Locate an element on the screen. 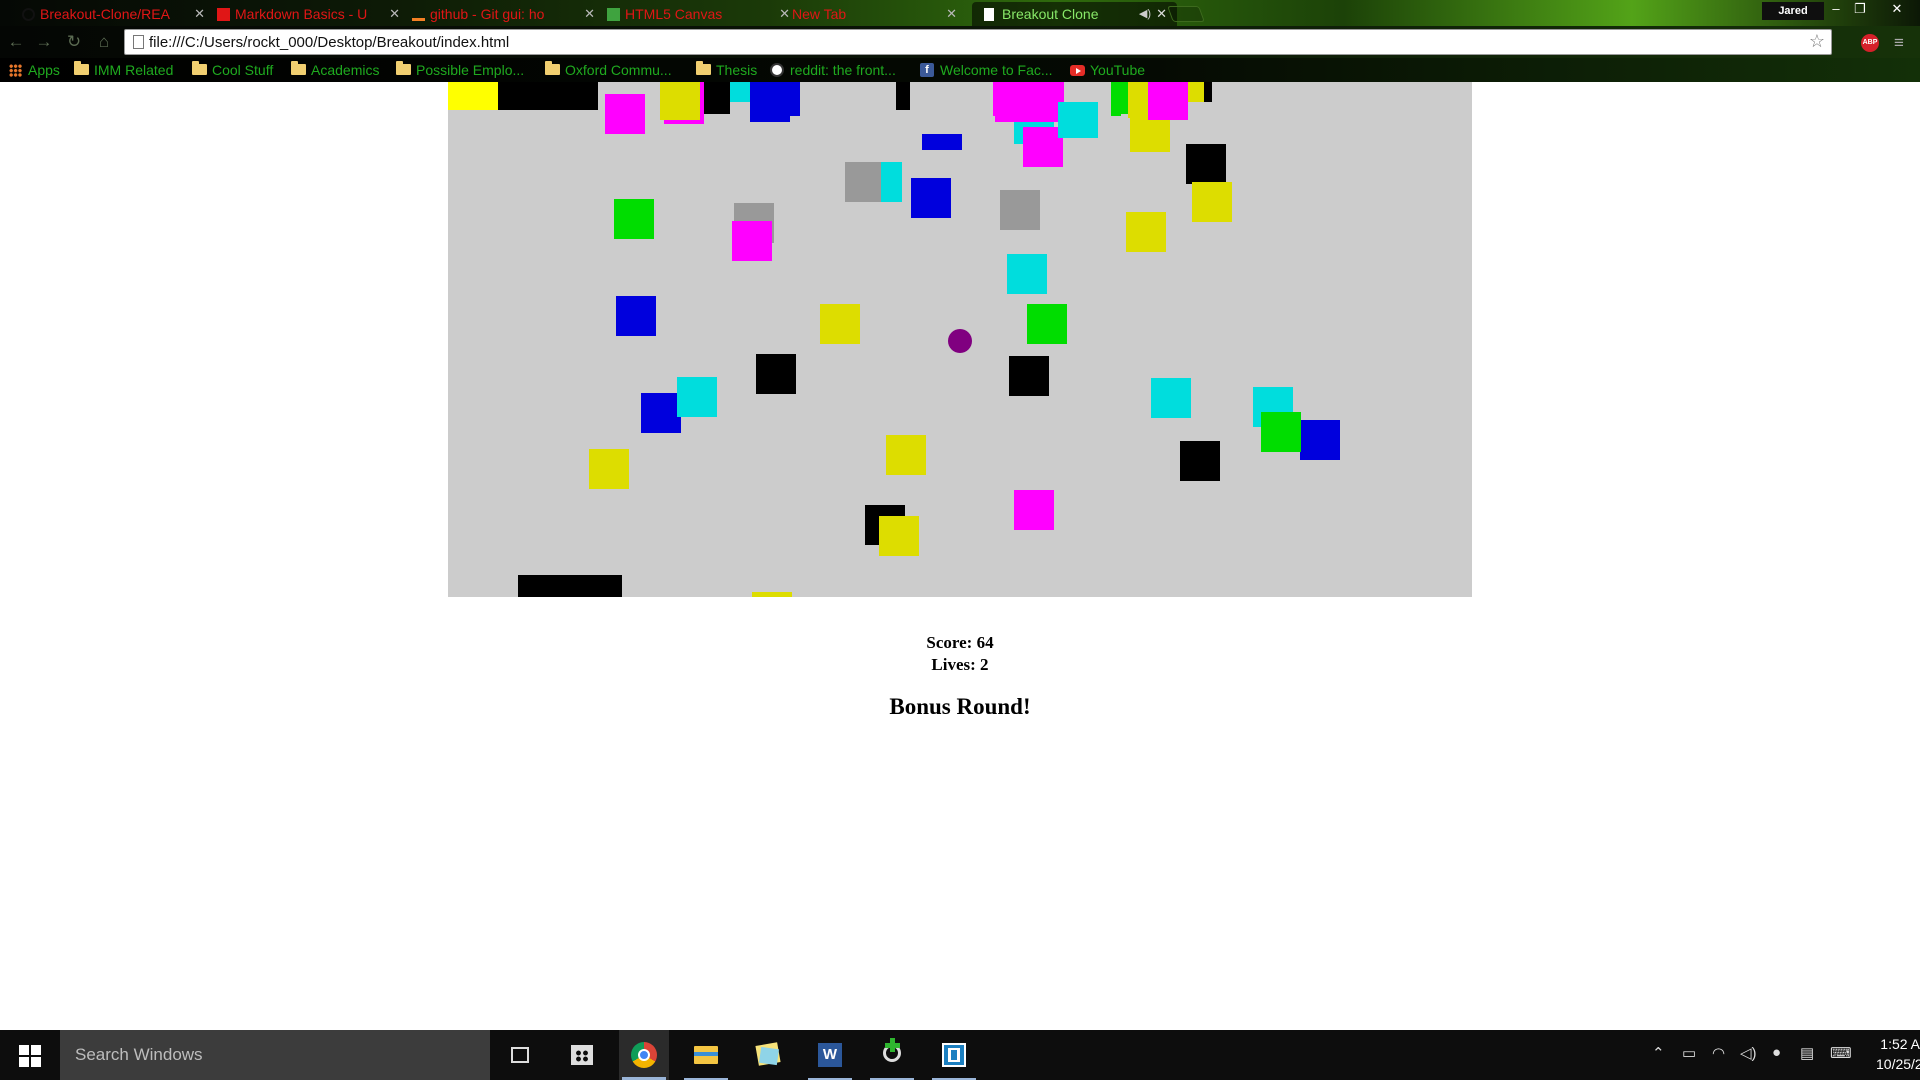 The height and width of the screenshot is (1080, 1920). brackets-icon is located at coordinates (954, 1055).